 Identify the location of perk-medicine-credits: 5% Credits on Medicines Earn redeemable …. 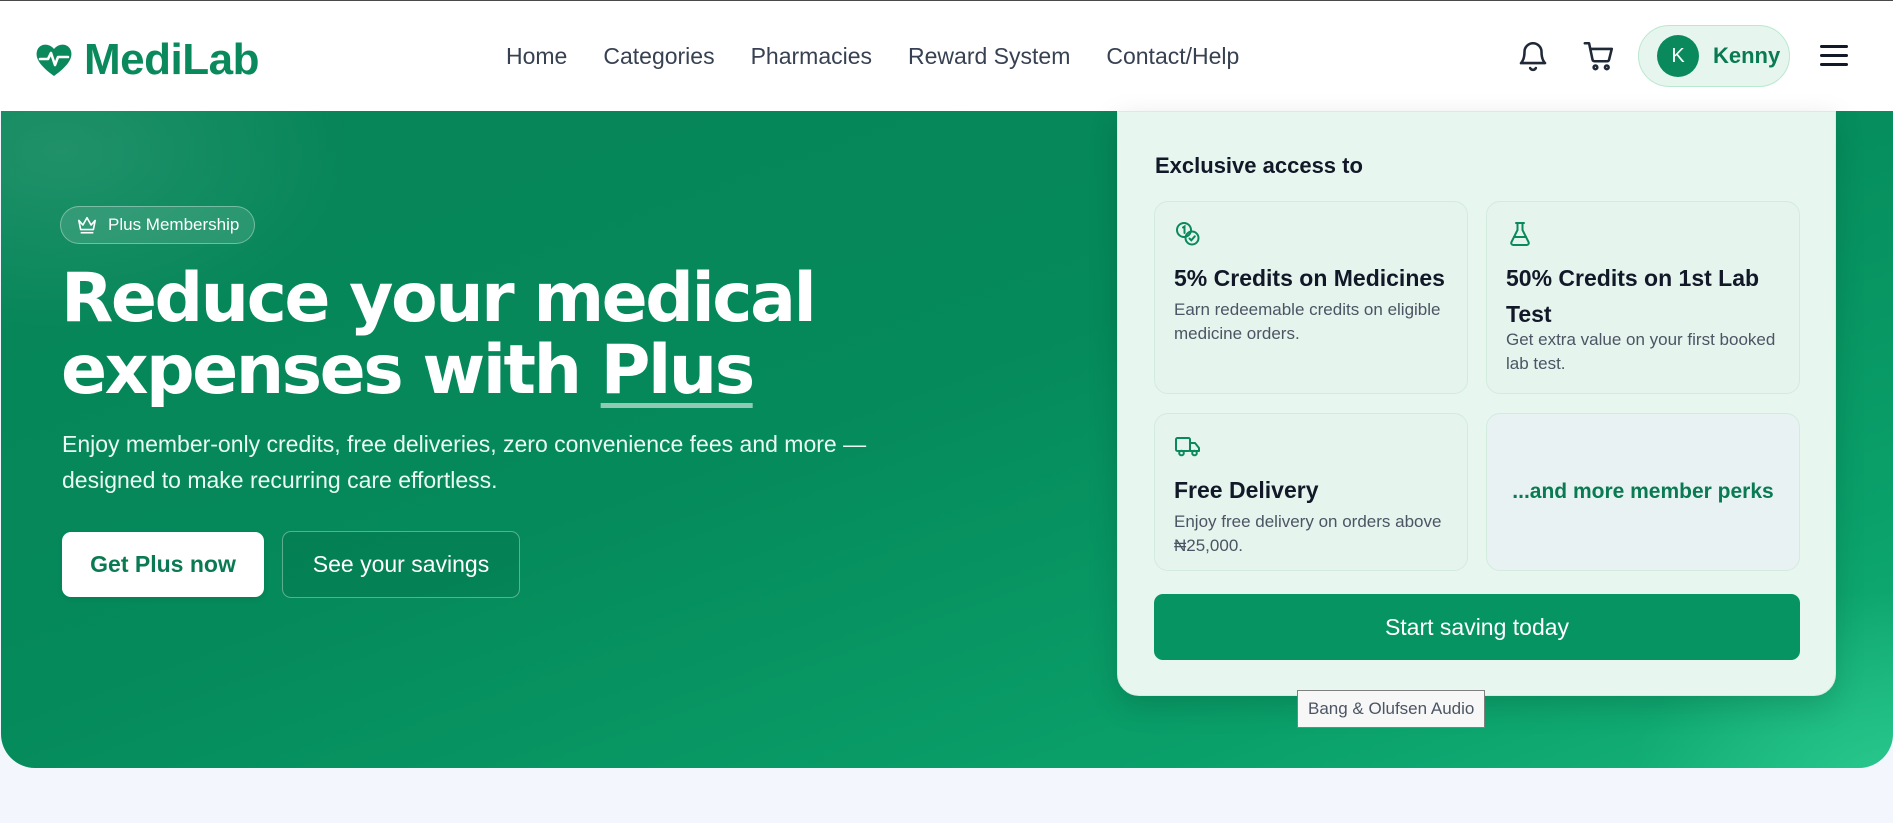
(1311, 297).